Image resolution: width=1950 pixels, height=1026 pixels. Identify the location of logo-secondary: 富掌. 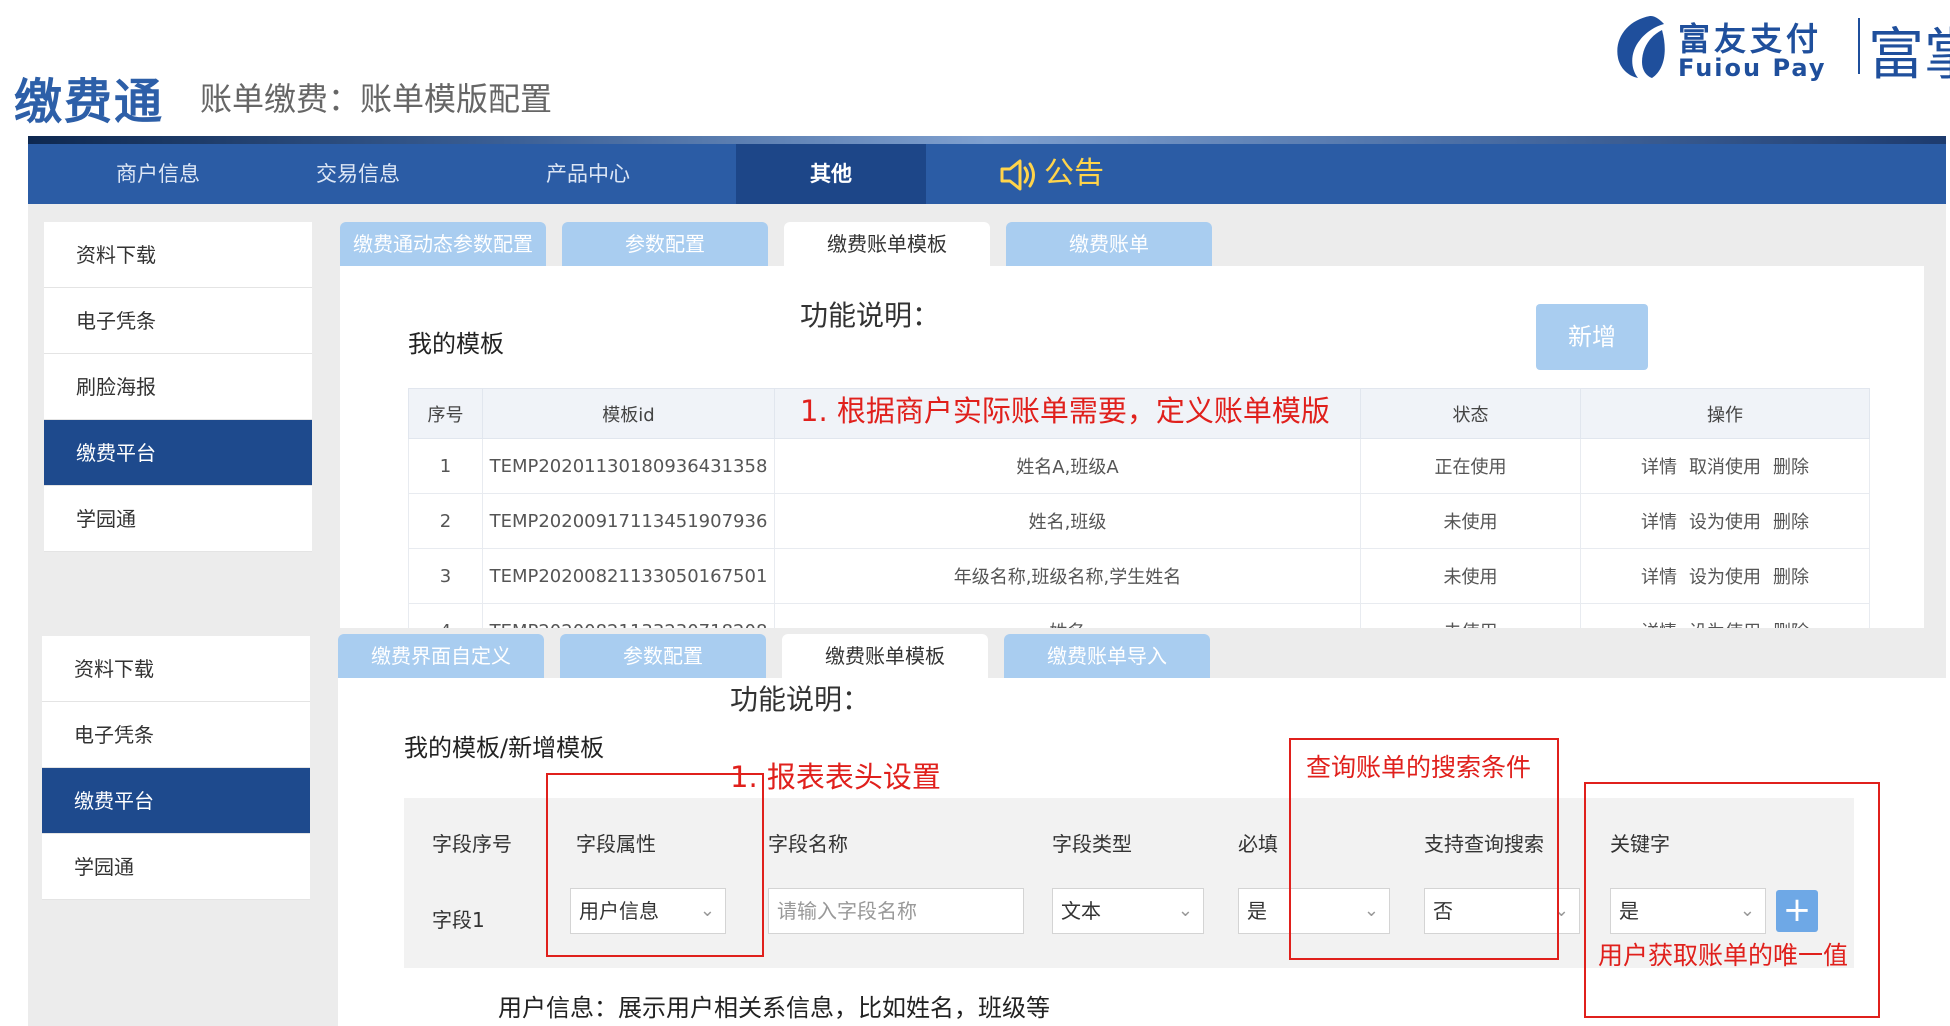
(1909, 55).